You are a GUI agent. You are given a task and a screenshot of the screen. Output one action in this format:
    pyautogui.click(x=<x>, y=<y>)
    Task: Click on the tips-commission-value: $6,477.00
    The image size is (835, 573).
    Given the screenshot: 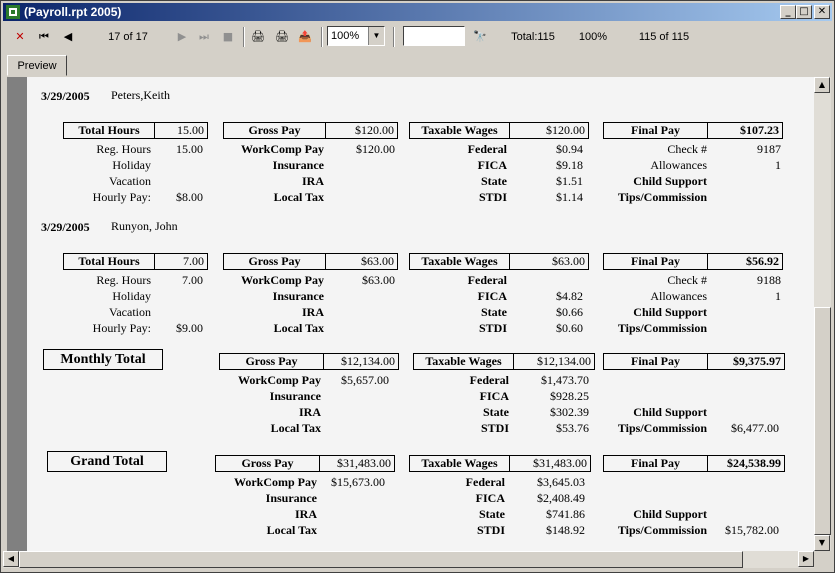 What is the action you would take?
    pyautogui.click(x=755, y=428)
    